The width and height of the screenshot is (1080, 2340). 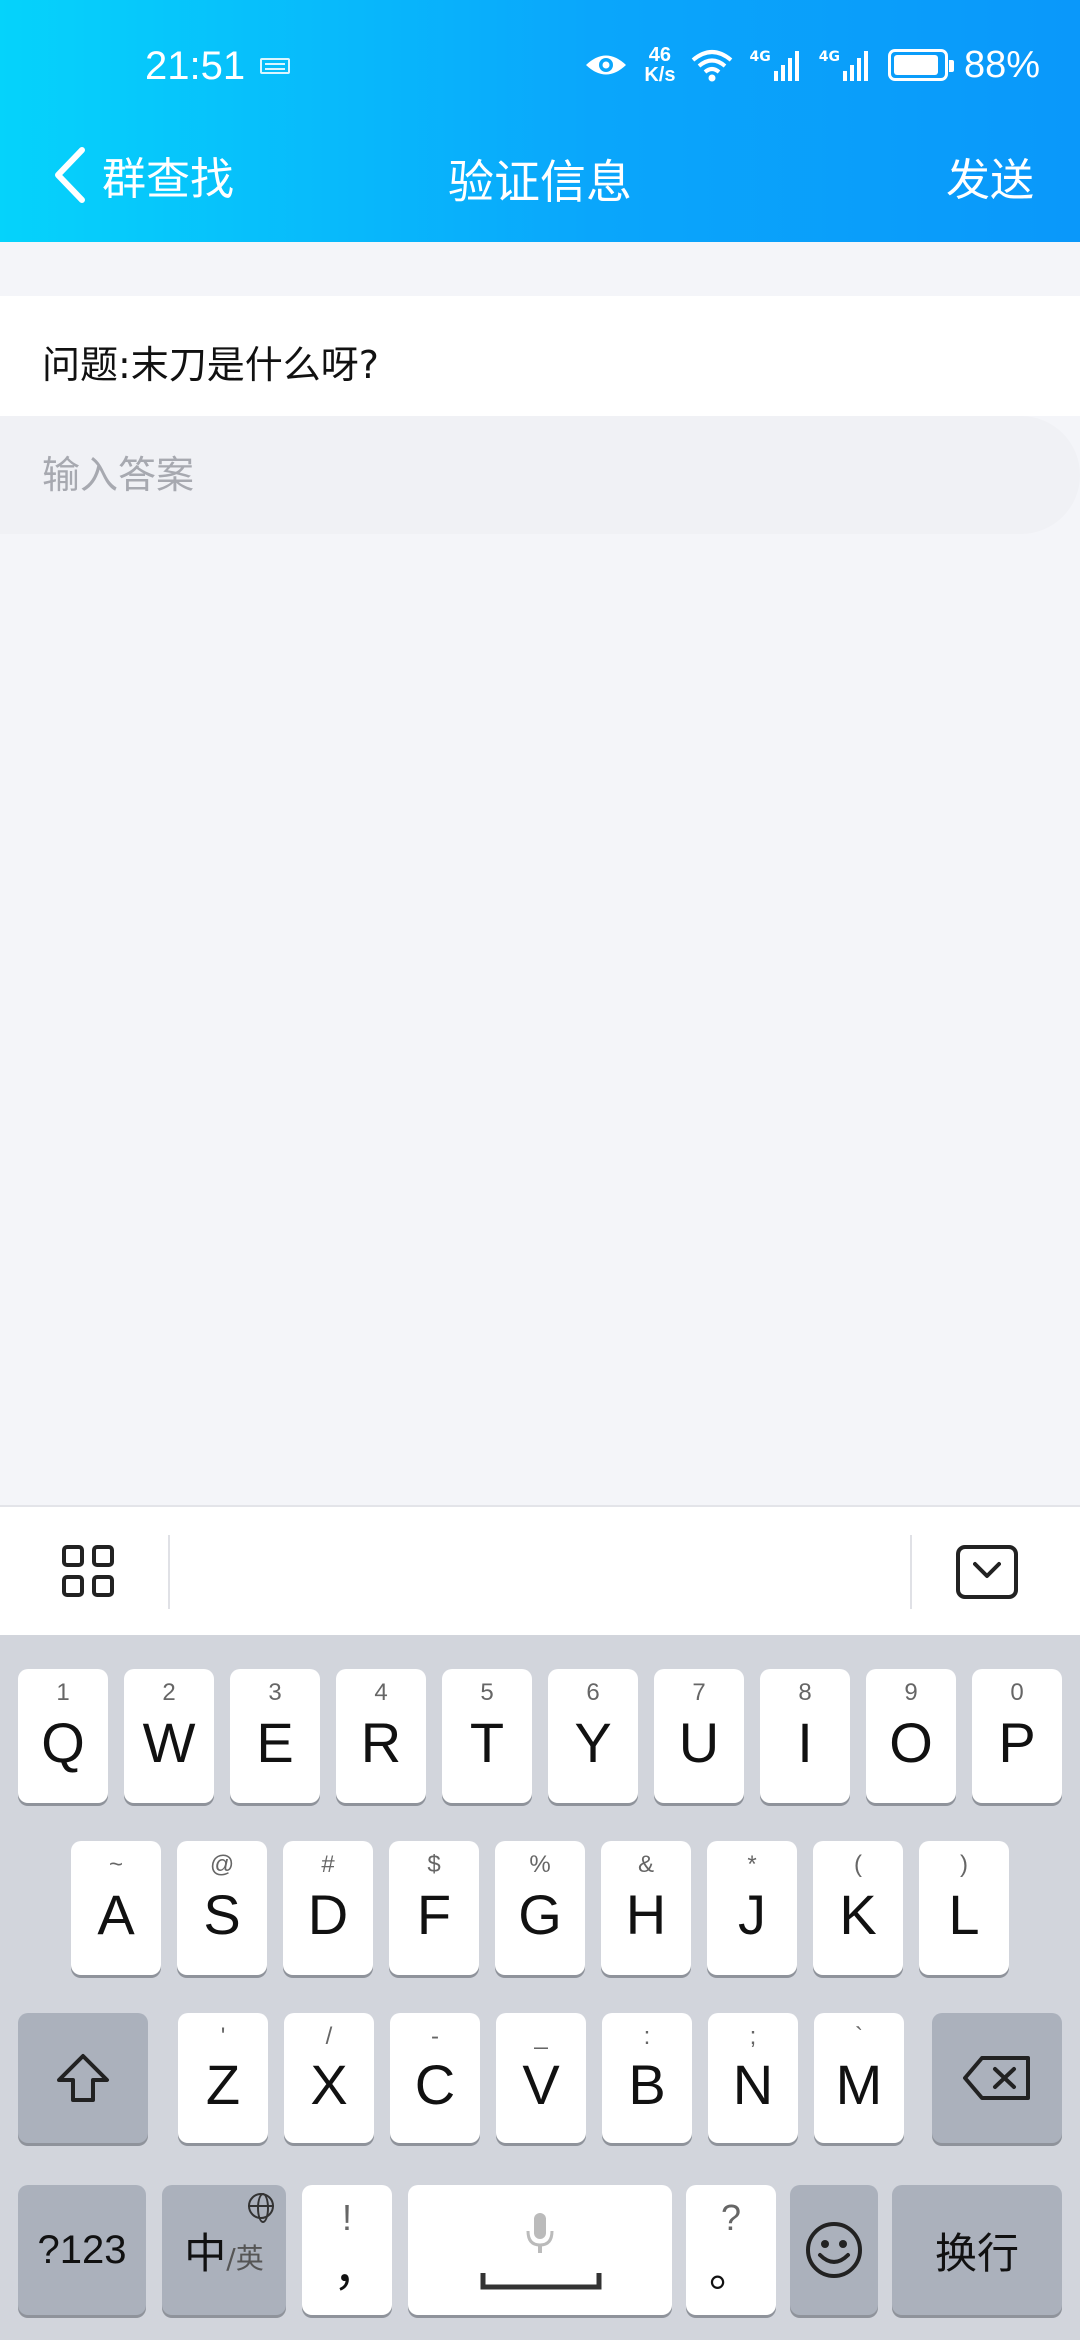 I want to click on key-t: 5T, so click(x=487, y=1736).